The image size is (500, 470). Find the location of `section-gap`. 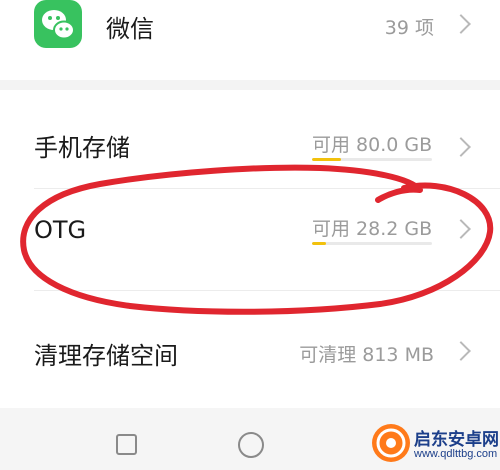

section-gap is located at coordinates (250, 85).